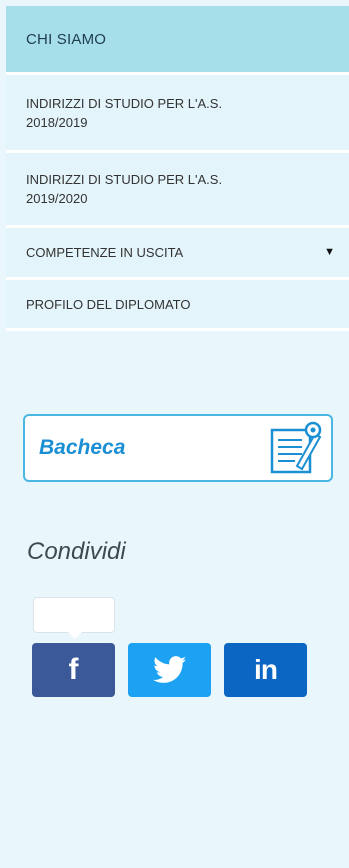 This screenshot has height=868, width=349. I want to click on menu-item-profilo: PROFILO DEL DIPLOMATO, so click(177, 304).